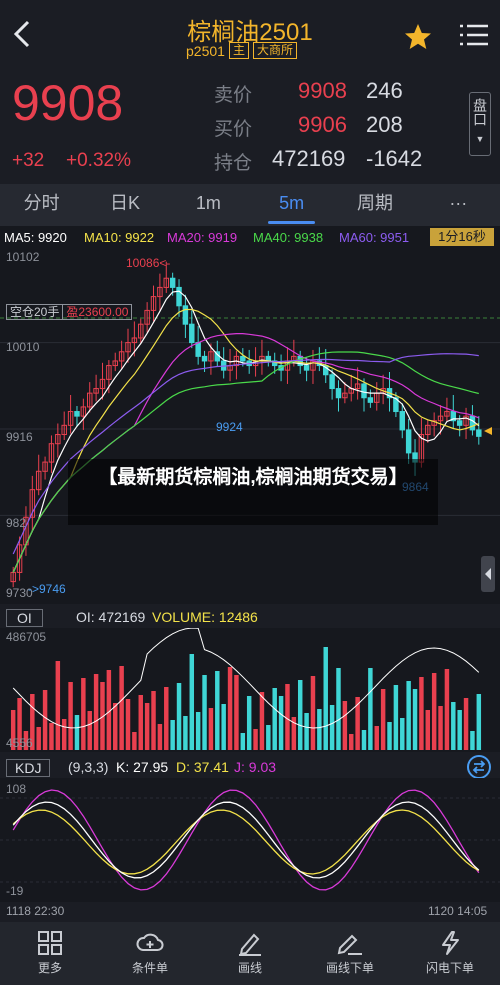 This screenshot has width=500, height=985. I want to click on oi-value: OI: 472169, so click(111, 617).